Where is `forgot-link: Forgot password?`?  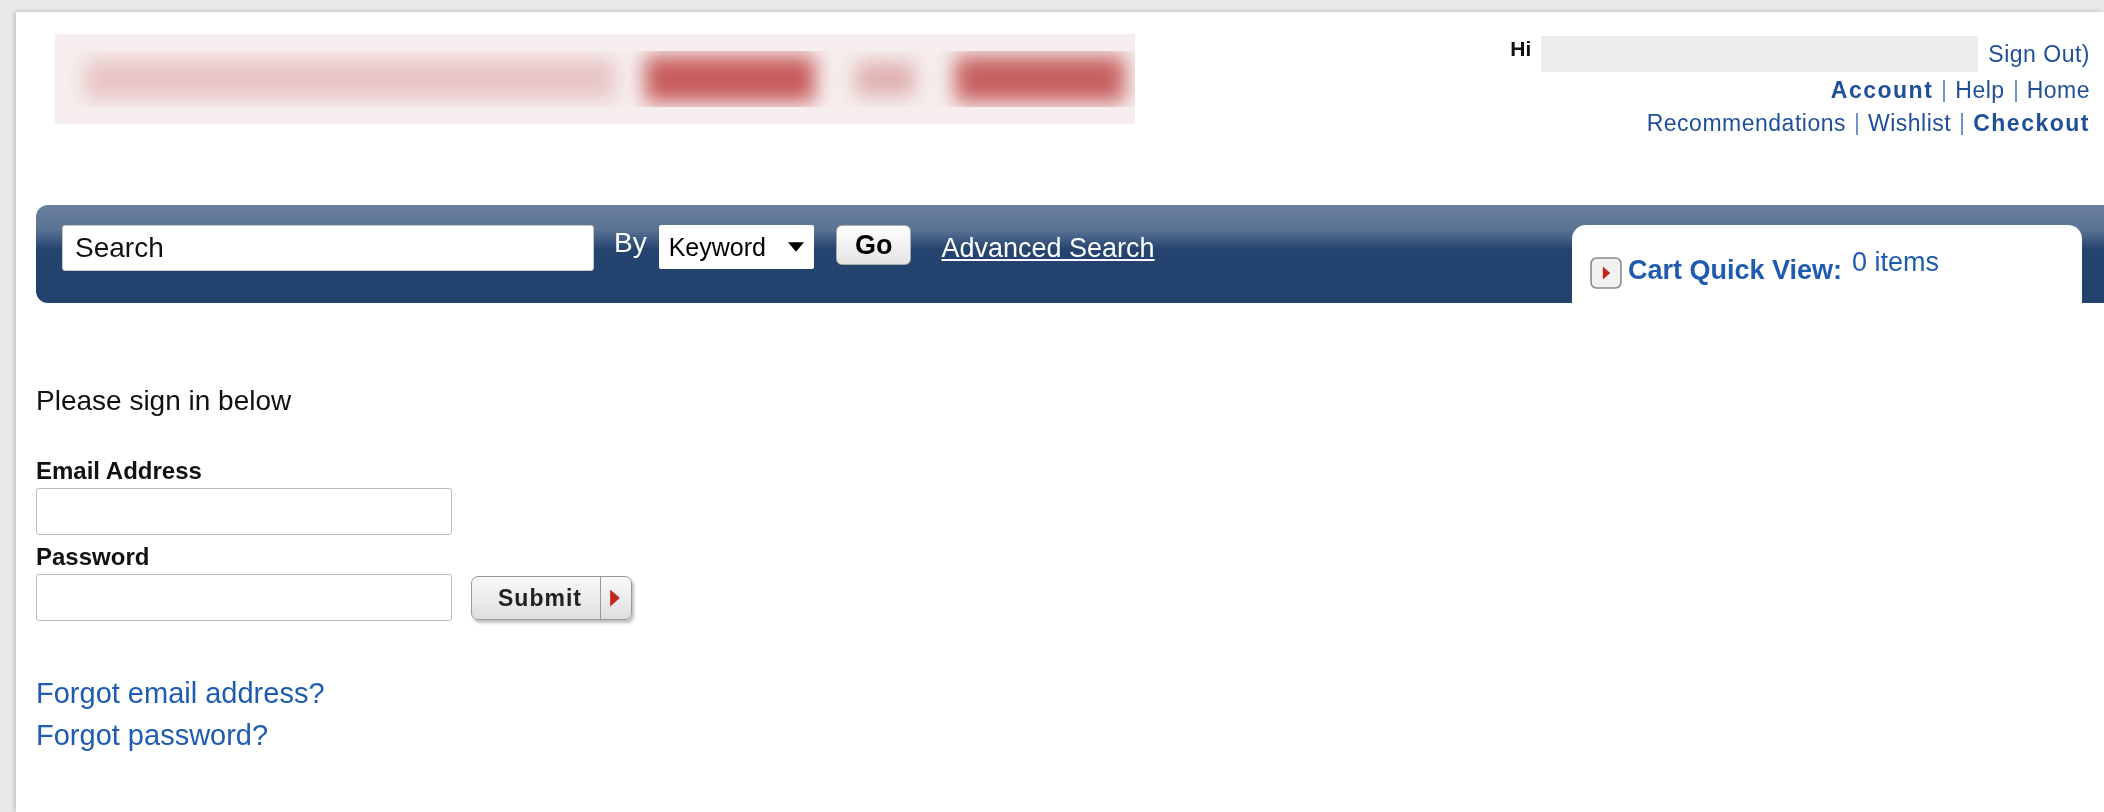
forgot-link: Forgot password? is located at coordinates (152, 735).